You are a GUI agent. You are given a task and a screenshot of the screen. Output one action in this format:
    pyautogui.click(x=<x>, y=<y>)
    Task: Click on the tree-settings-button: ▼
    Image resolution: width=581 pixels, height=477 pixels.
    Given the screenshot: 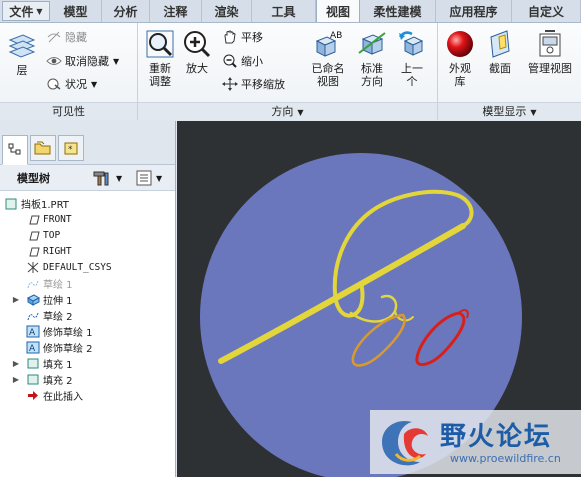 What is the action you would take?
    pyautogui.click(x=107, y=178)
    